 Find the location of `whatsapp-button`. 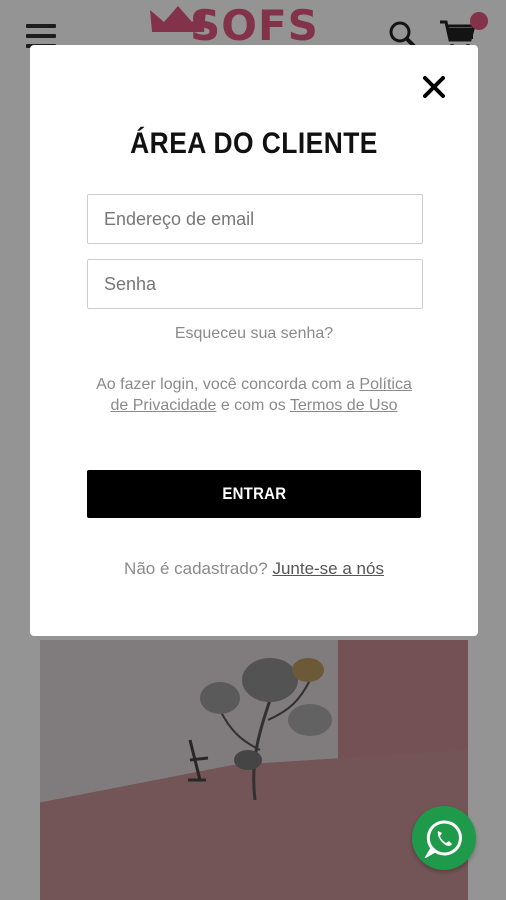

whatsapp-button is located at coordinates (444, 838).